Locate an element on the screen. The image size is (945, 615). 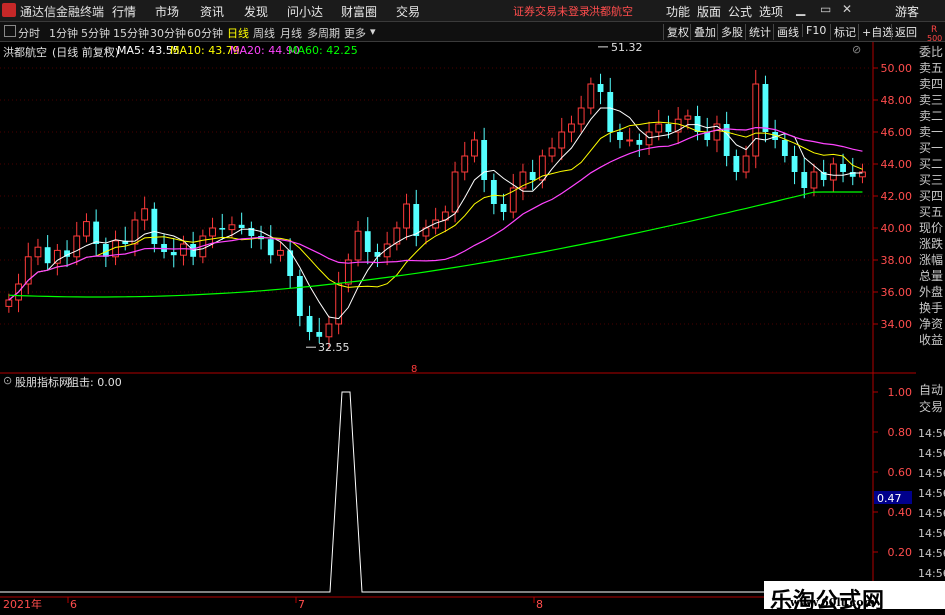
menu-wealth: 财富圈 is located at coordinates (359, 11).